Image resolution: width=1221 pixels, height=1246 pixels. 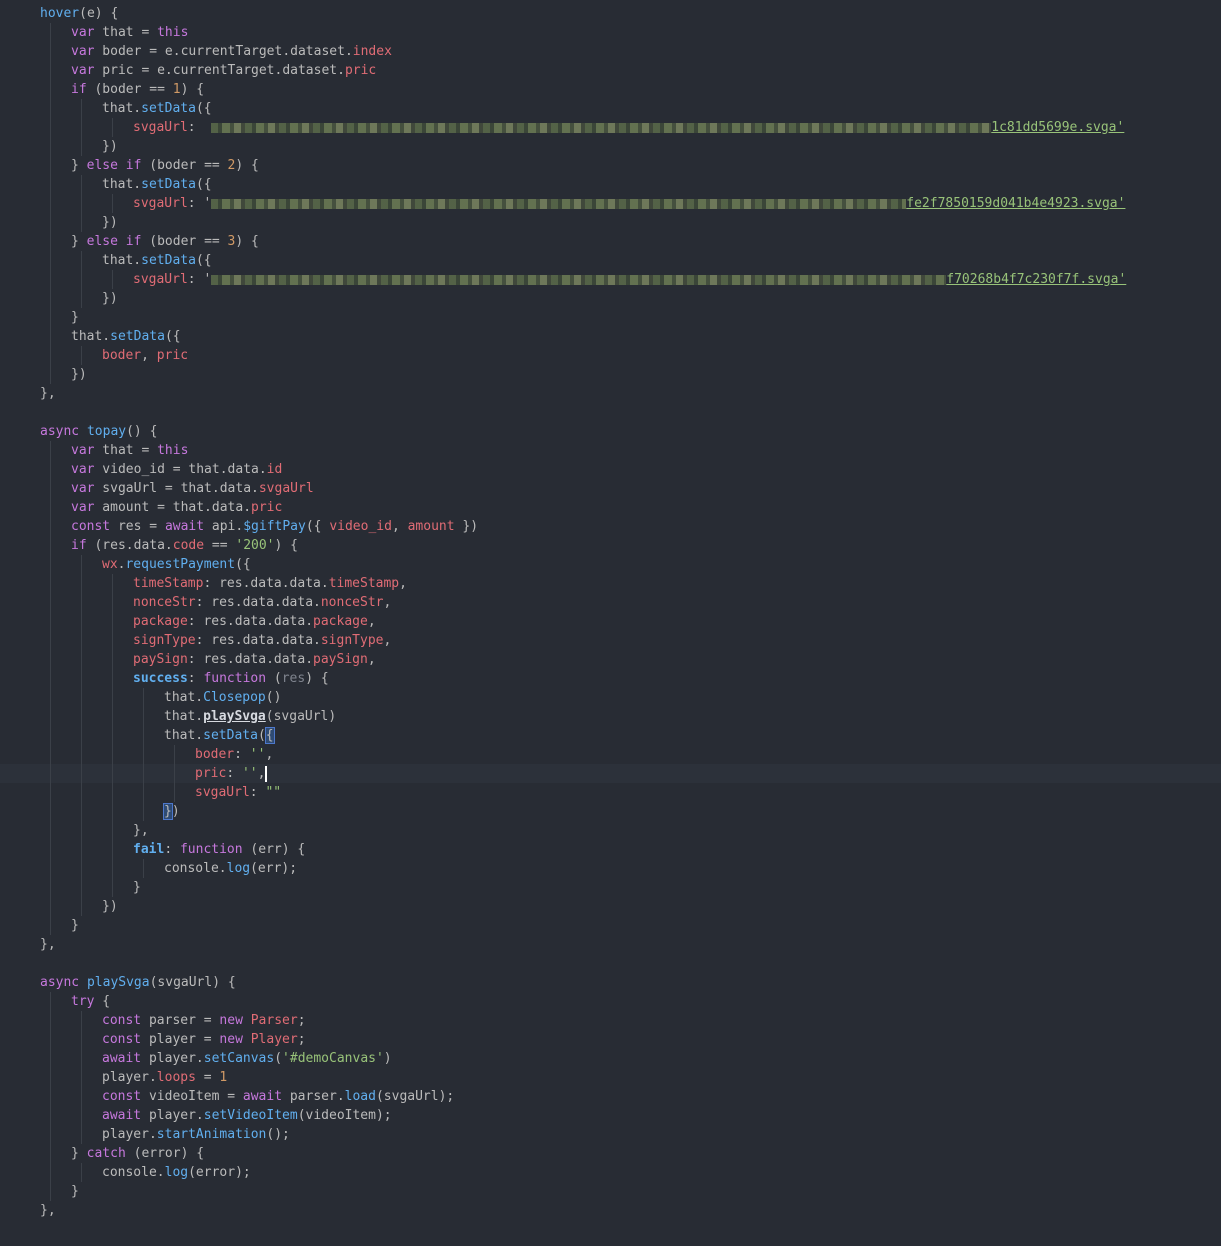 I want to click on code-line: boder: '',, so click(x=610, y=754).